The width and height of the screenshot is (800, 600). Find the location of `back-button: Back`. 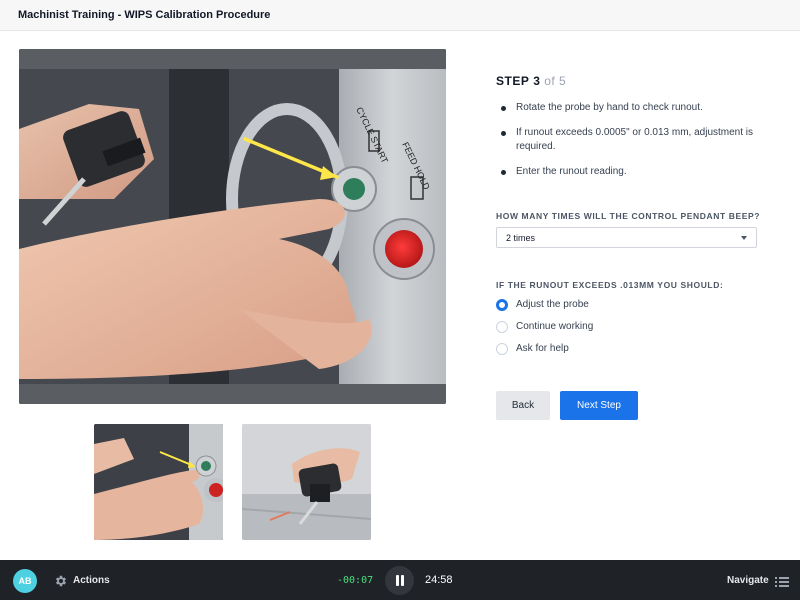

back-button: Back is located at coordinates (523, 405).